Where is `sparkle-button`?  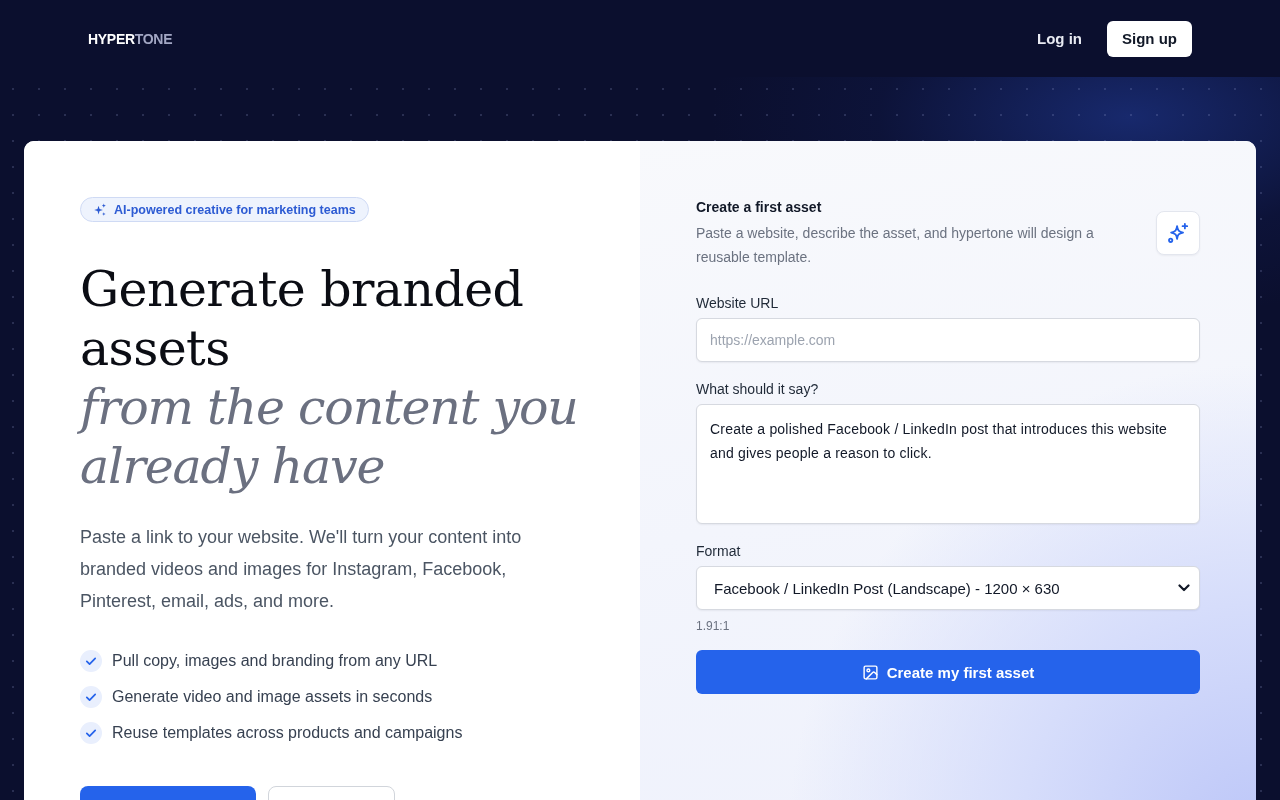
sparkle-button is located at coordinates (1178, 233).